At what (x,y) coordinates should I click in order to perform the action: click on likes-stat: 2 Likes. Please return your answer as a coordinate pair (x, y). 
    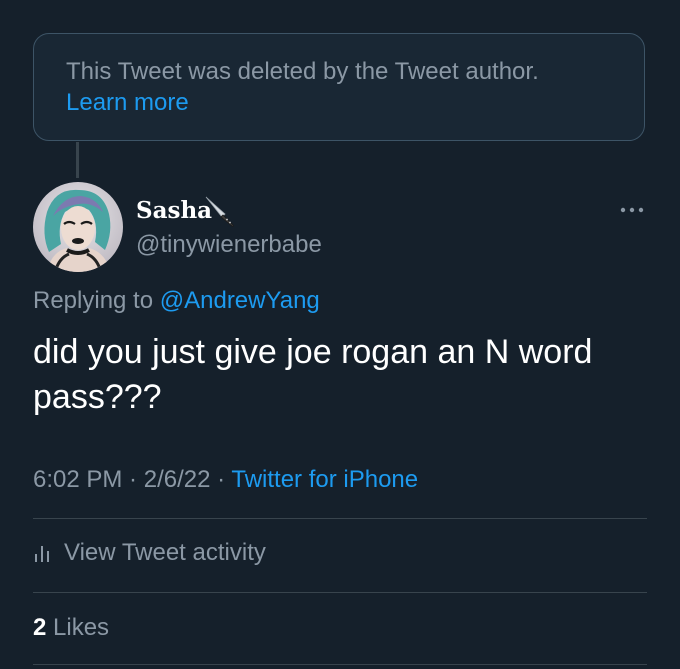
    Looking at the image, I should click on (71, 628).